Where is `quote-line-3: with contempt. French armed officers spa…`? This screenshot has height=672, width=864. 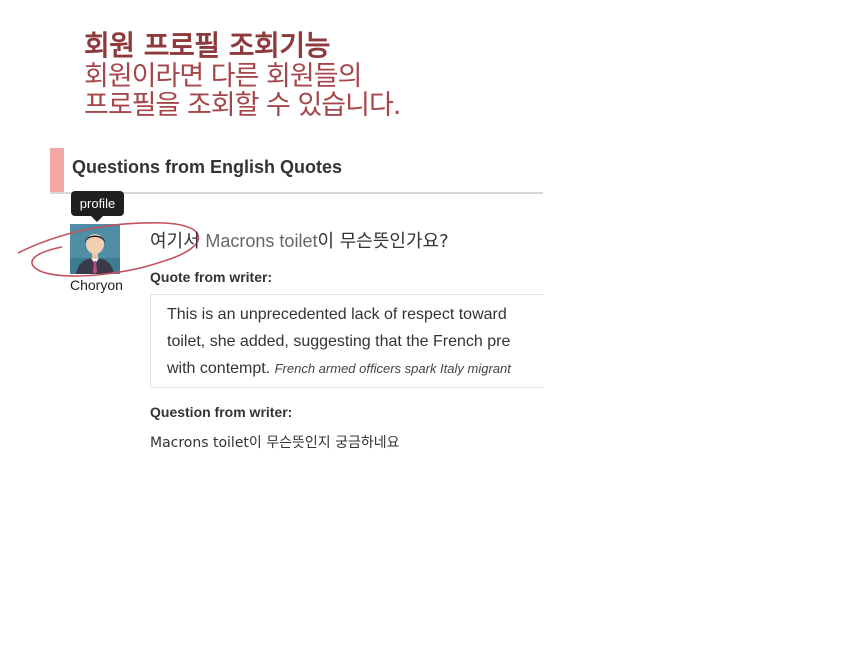 quote-line-3: with contempt. French armed officers spa… is located at coordinates (355, 368).